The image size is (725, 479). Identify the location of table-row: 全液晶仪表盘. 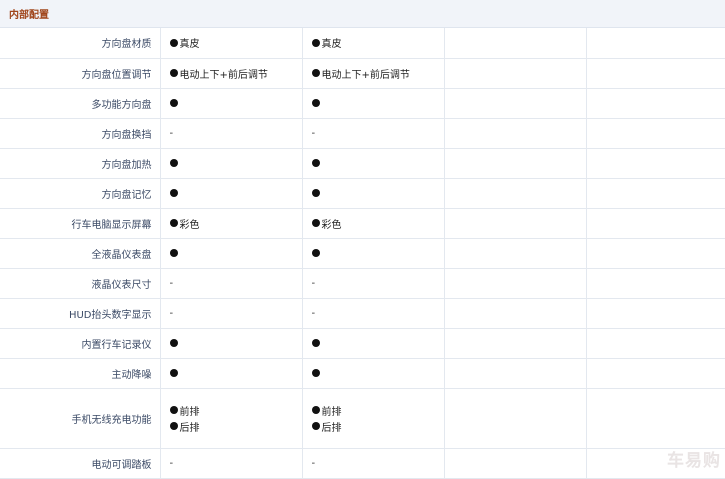
(362, 253).